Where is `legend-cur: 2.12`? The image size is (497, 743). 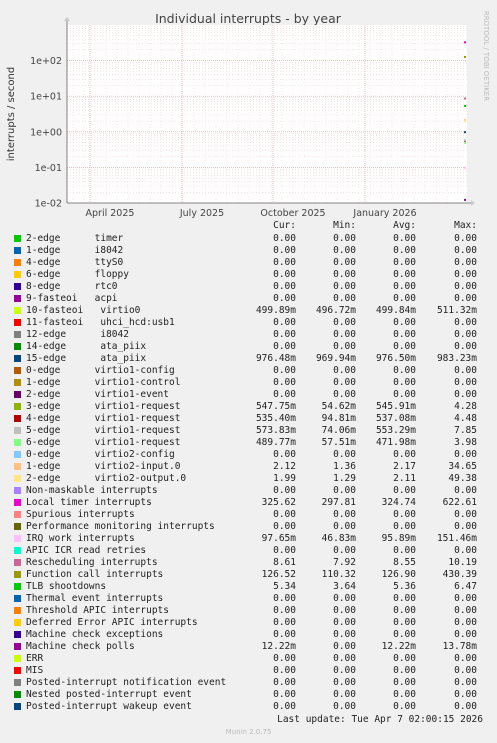 legend-cur: 2.12 is located at coordinates (284, 466).